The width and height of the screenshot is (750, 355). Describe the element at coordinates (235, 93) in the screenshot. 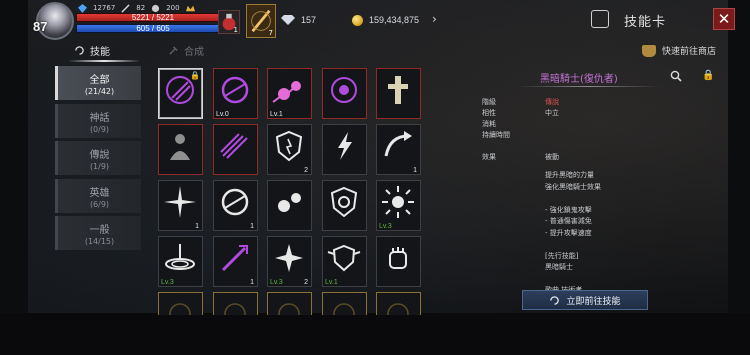

I see `skill-card: Lv.0` at that location.